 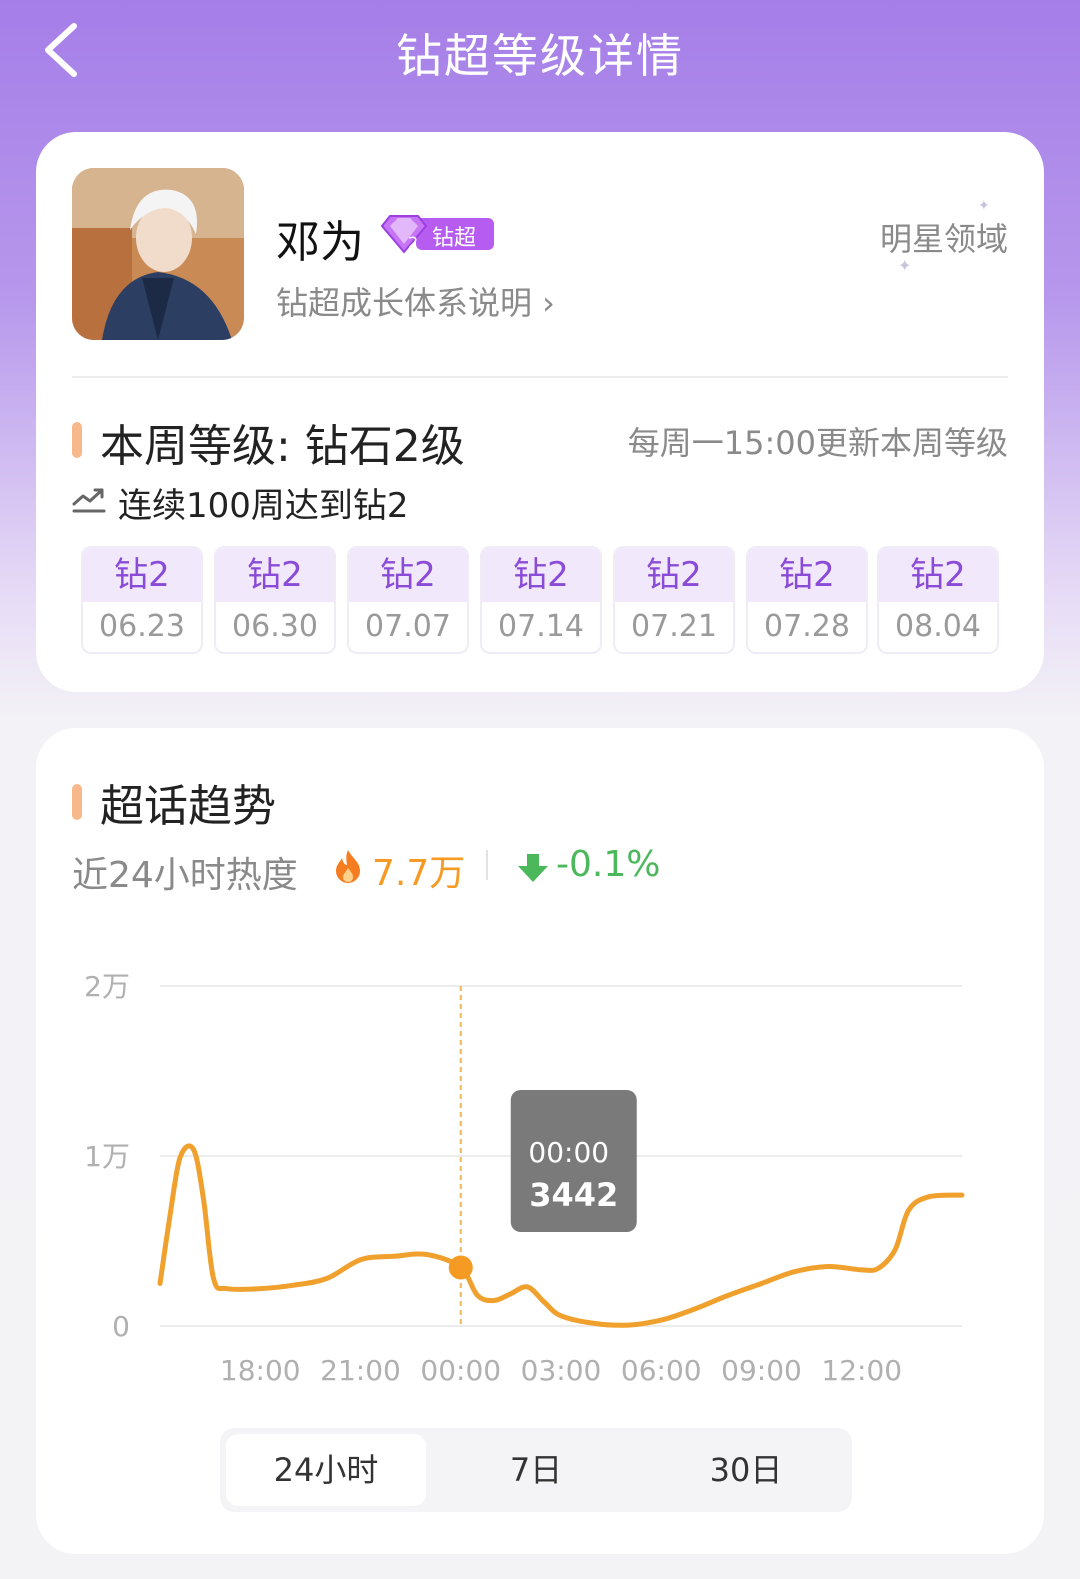 I want to click on week-item: 钻2 07.21, so click(x=674, y=600).